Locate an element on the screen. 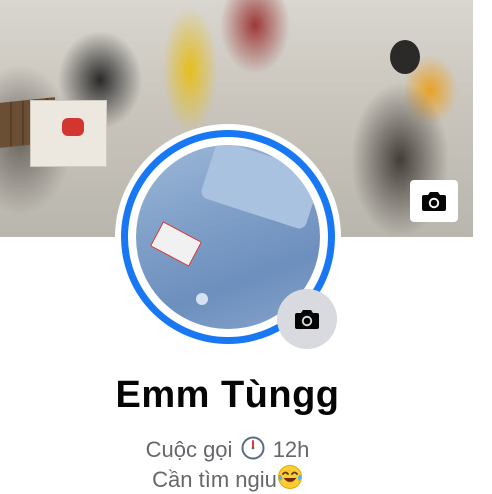 Image resolution: width=492 pixels, height=494 pixels. edit-cover-photo-button is located at coordinates (434, 201).